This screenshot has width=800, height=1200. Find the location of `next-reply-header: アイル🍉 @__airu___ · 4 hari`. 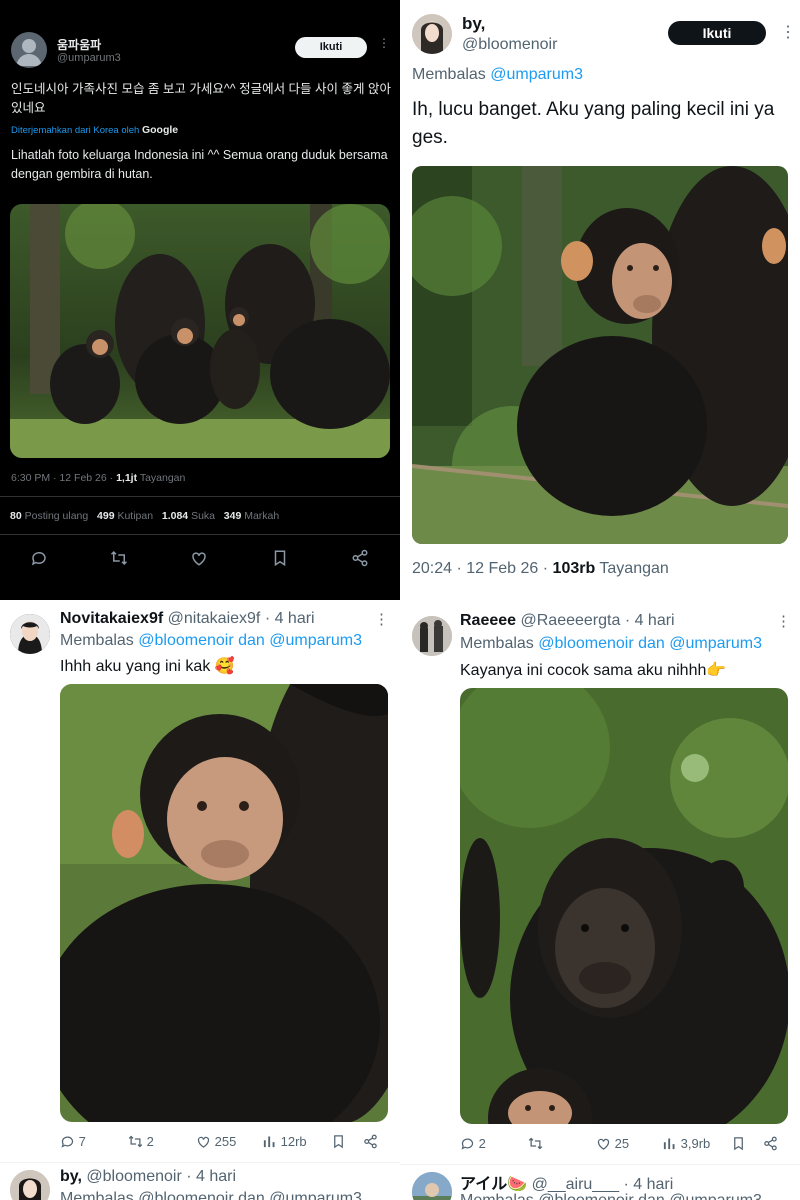

next-reply-header: アイル🍉 @__airu___ · 4 hari is located at coordinates (566, 1182).